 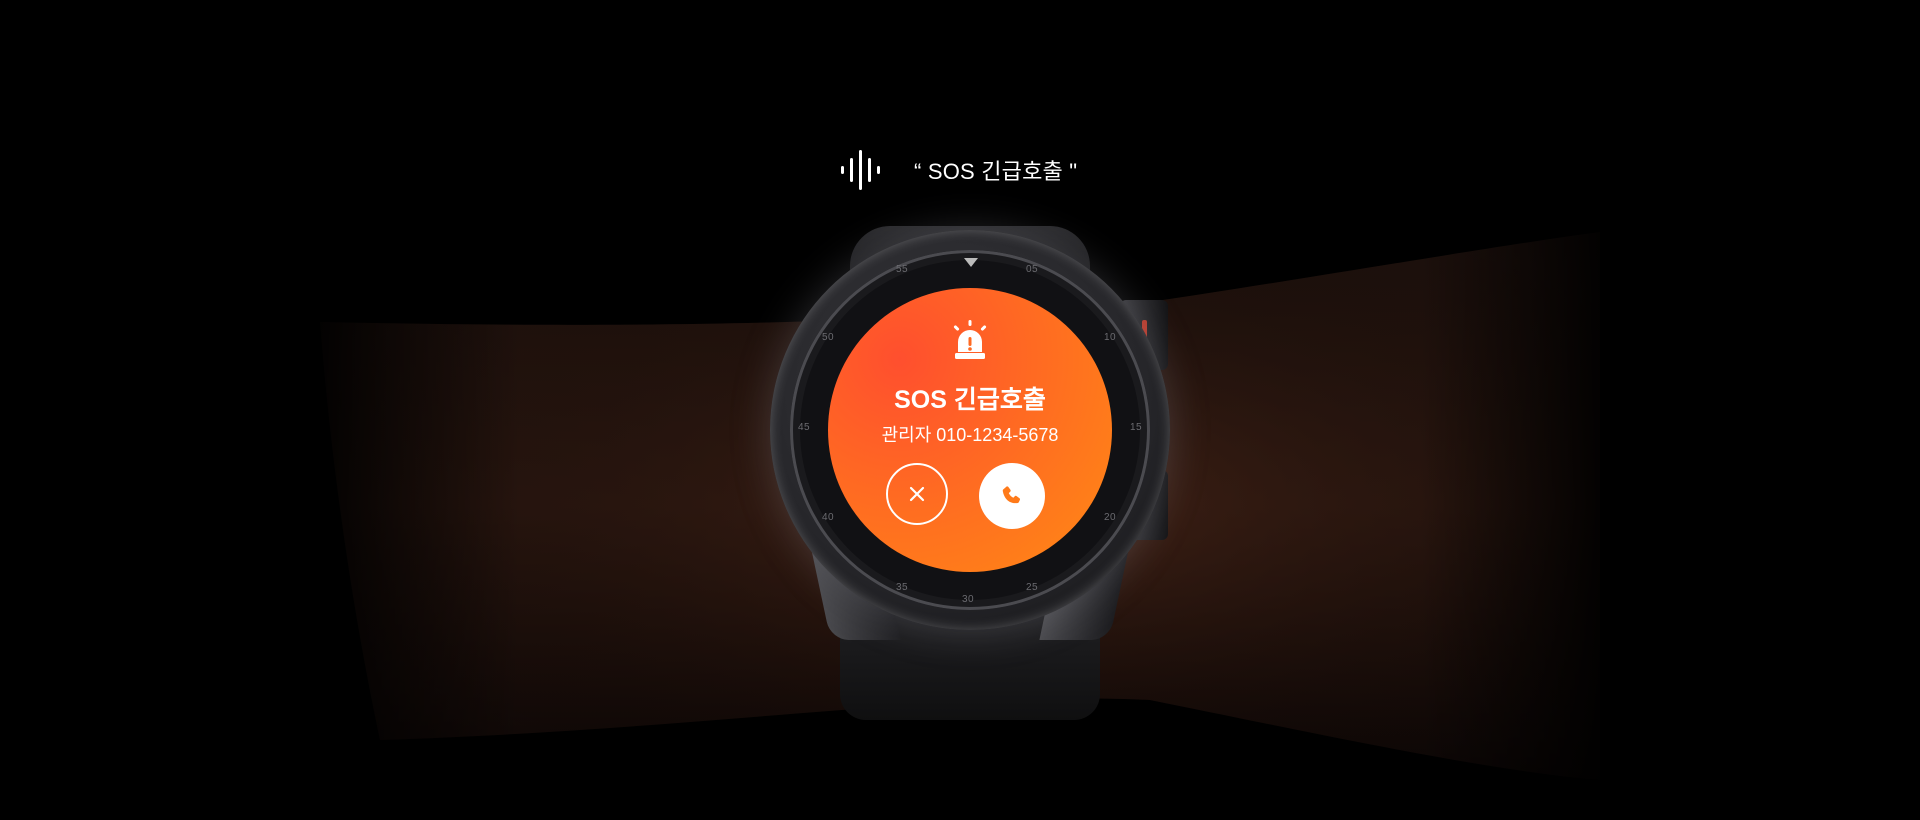 What do you see at coordinates (970, 339) in the screenshot?
I see `siren-icon` at bounding box center [970, 339].